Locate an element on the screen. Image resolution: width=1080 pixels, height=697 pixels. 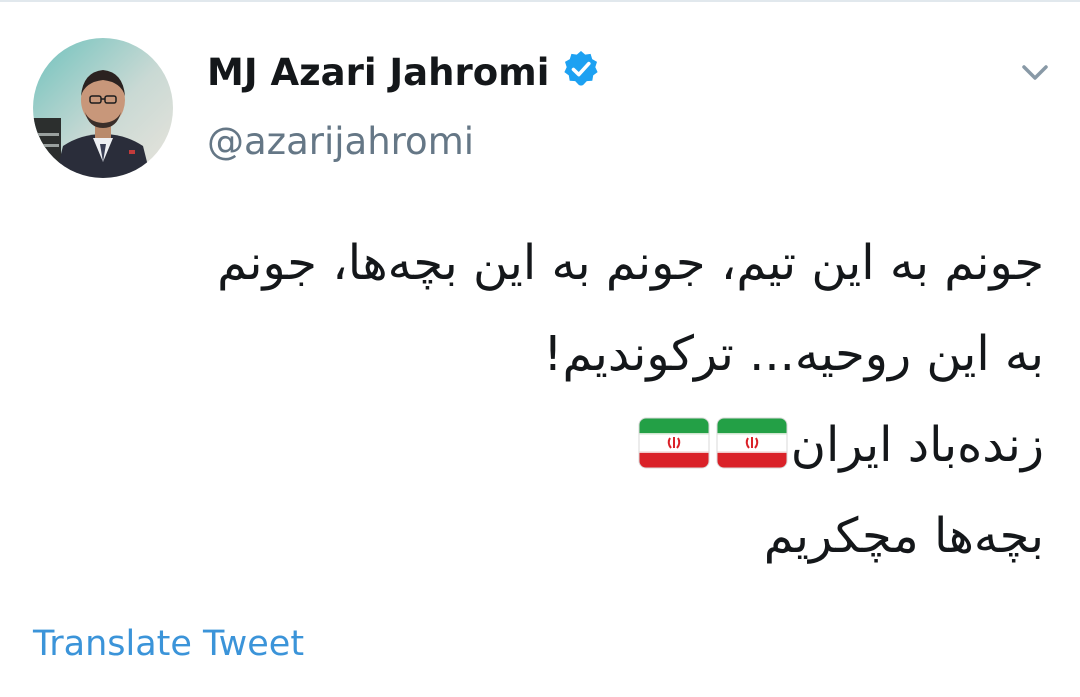
author-handle: @azarijahromi is located at coordinates (340, 142).